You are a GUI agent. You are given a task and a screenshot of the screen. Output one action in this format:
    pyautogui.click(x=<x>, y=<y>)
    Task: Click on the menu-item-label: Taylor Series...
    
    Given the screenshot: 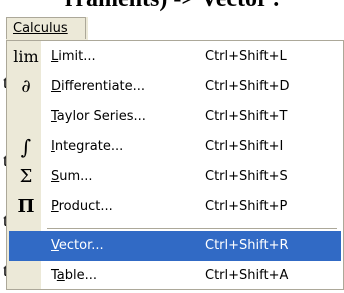 What is the action you would take?
    pyautogui.click(x=98, y=116)
    